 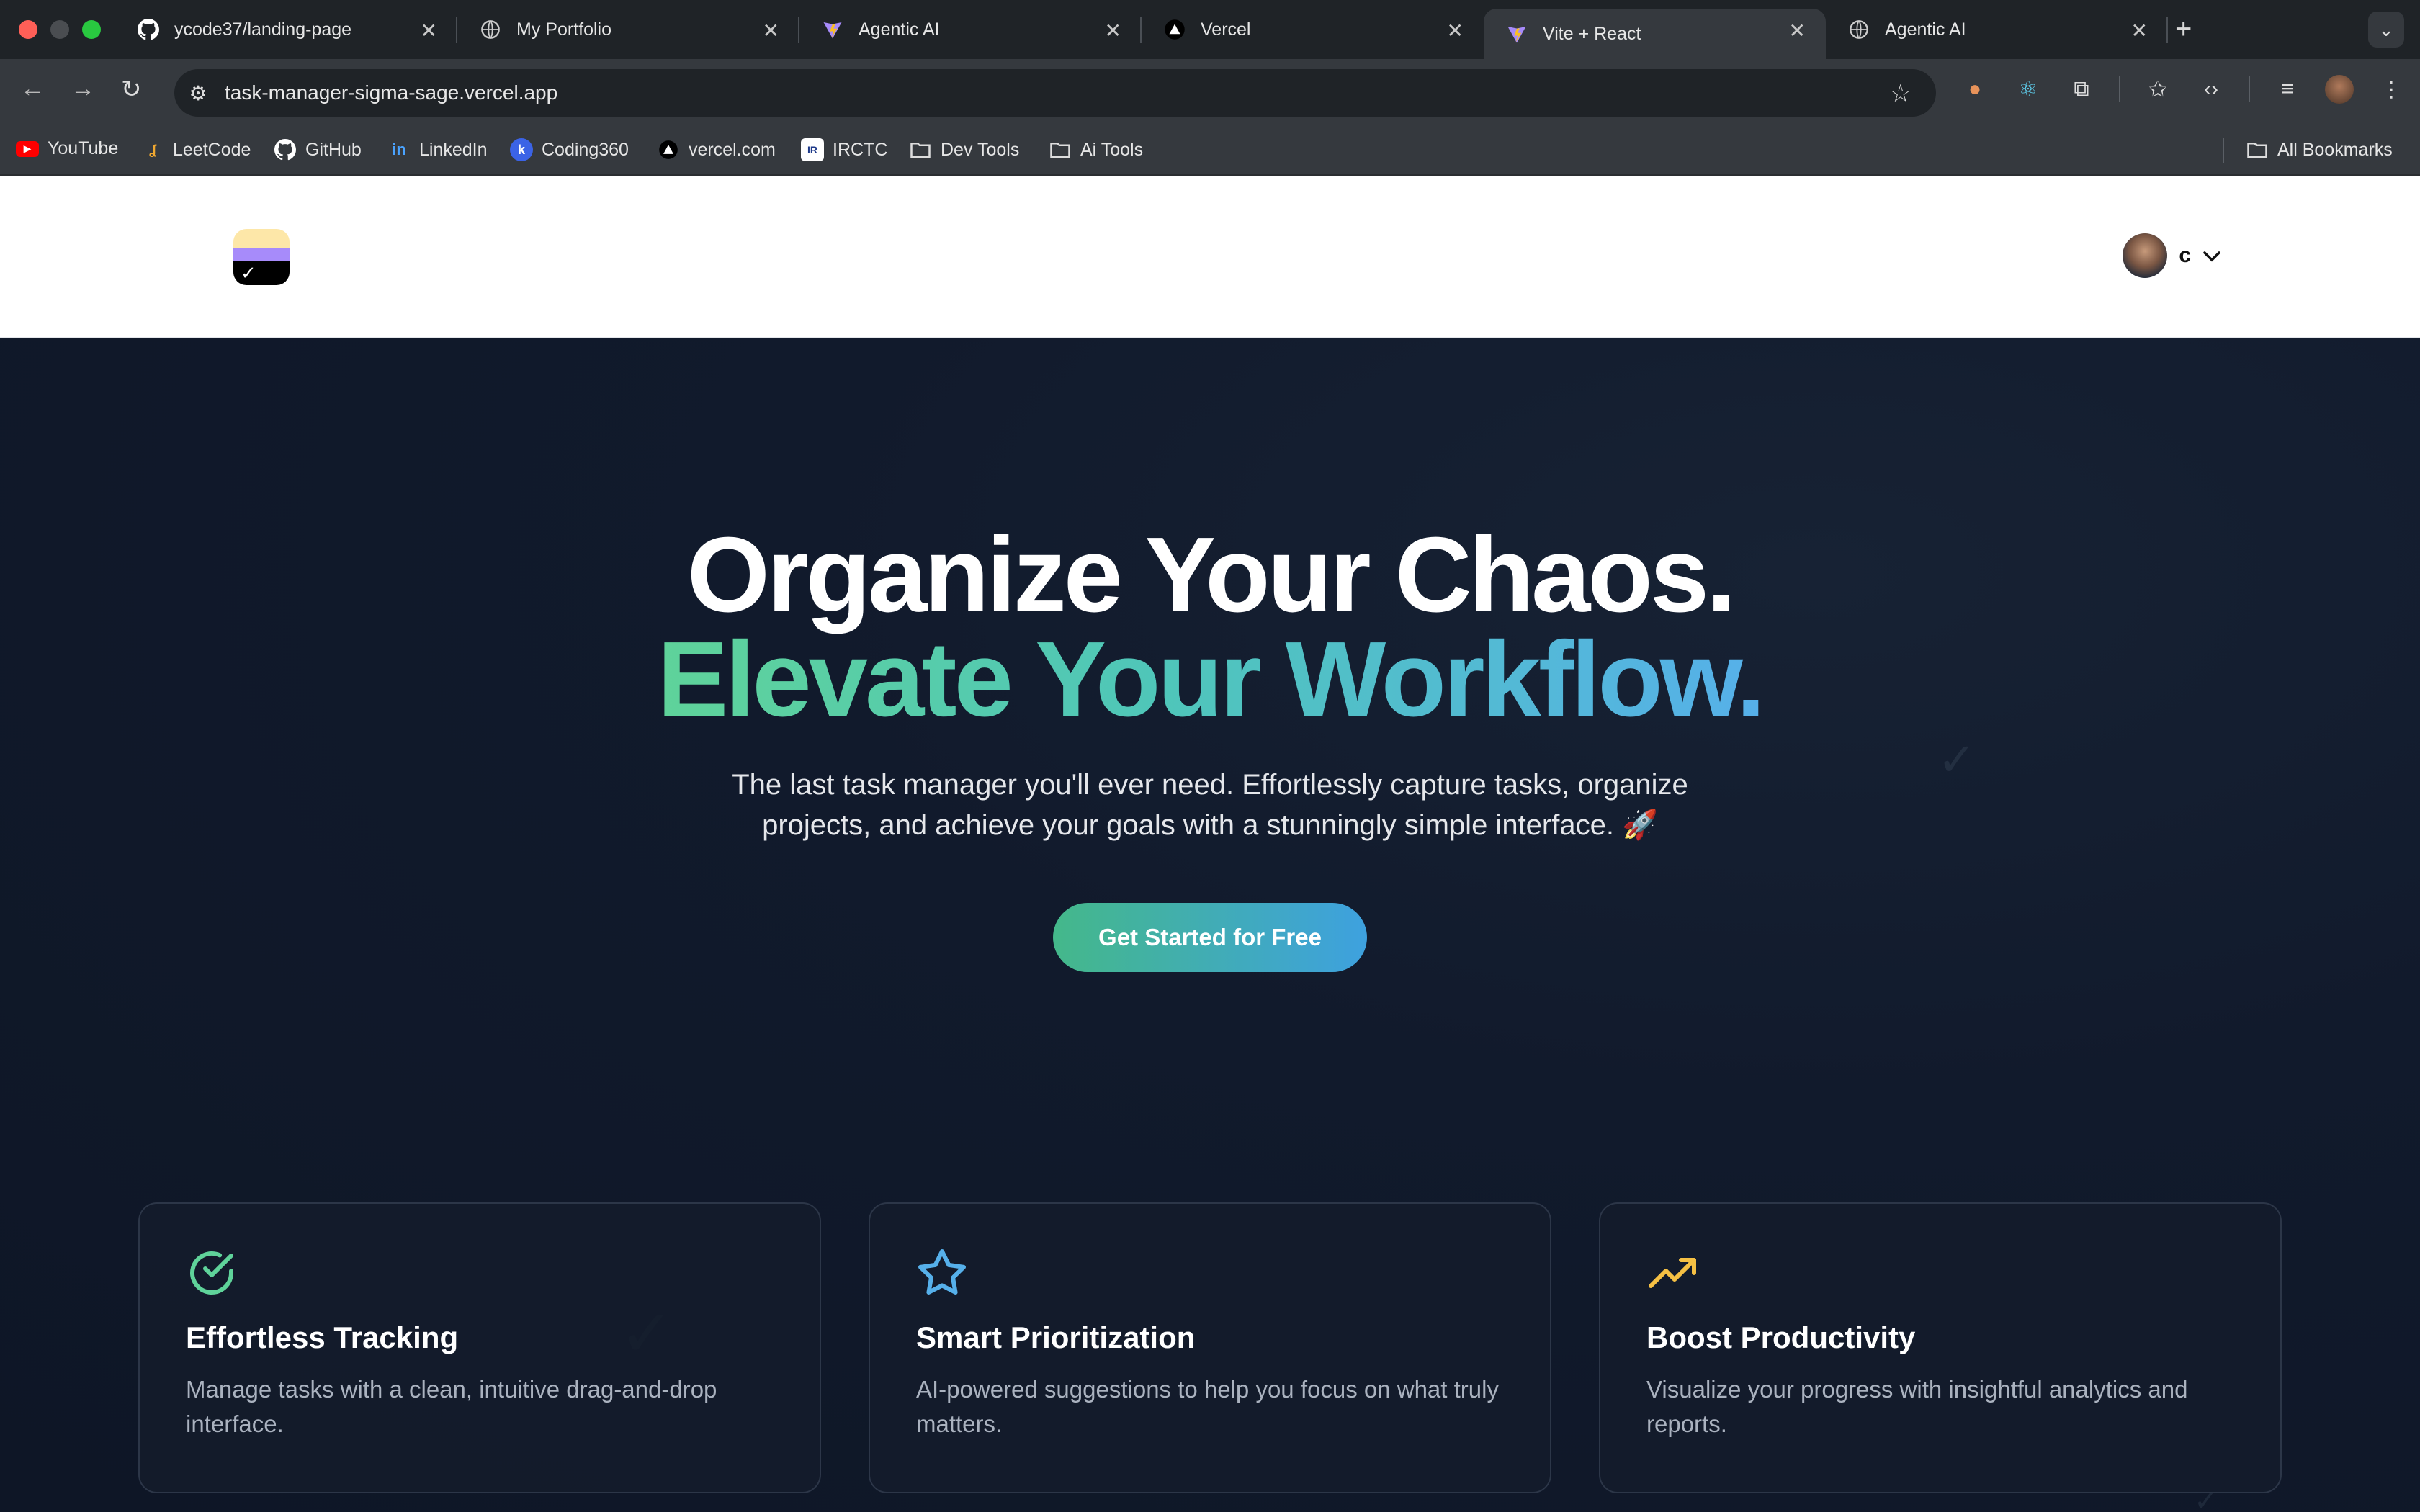 I want to click on forward-arrow-icon: →, so click(x=83, y=89).